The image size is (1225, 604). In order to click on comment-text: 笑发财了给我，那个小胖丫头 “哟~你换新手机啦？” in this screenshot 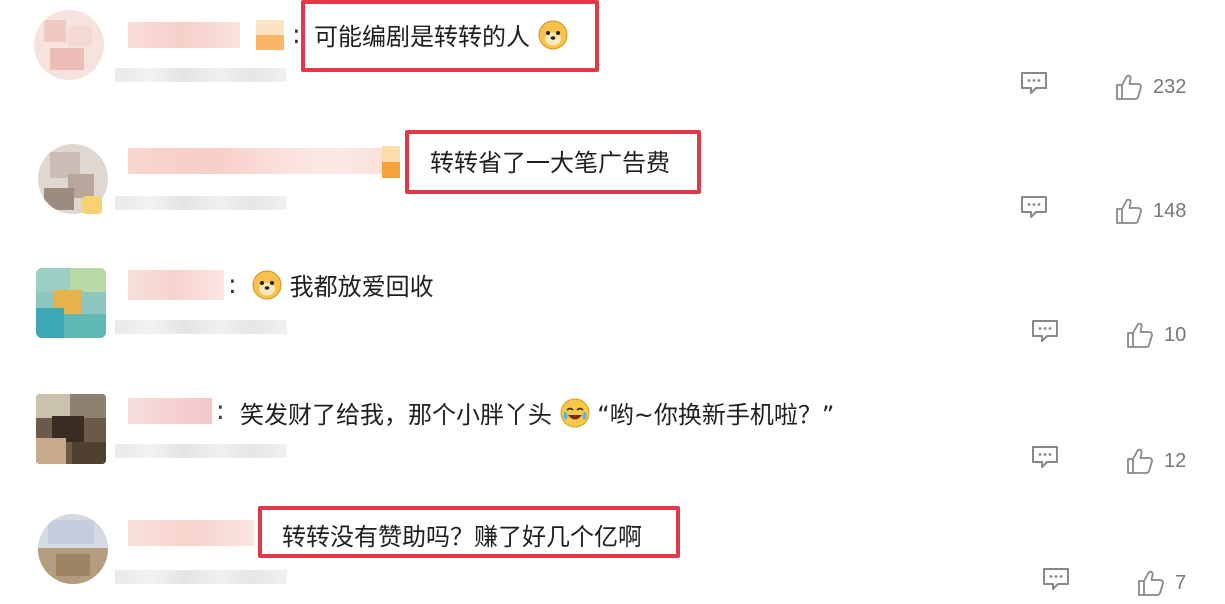, I will do `click(537, 414)`.